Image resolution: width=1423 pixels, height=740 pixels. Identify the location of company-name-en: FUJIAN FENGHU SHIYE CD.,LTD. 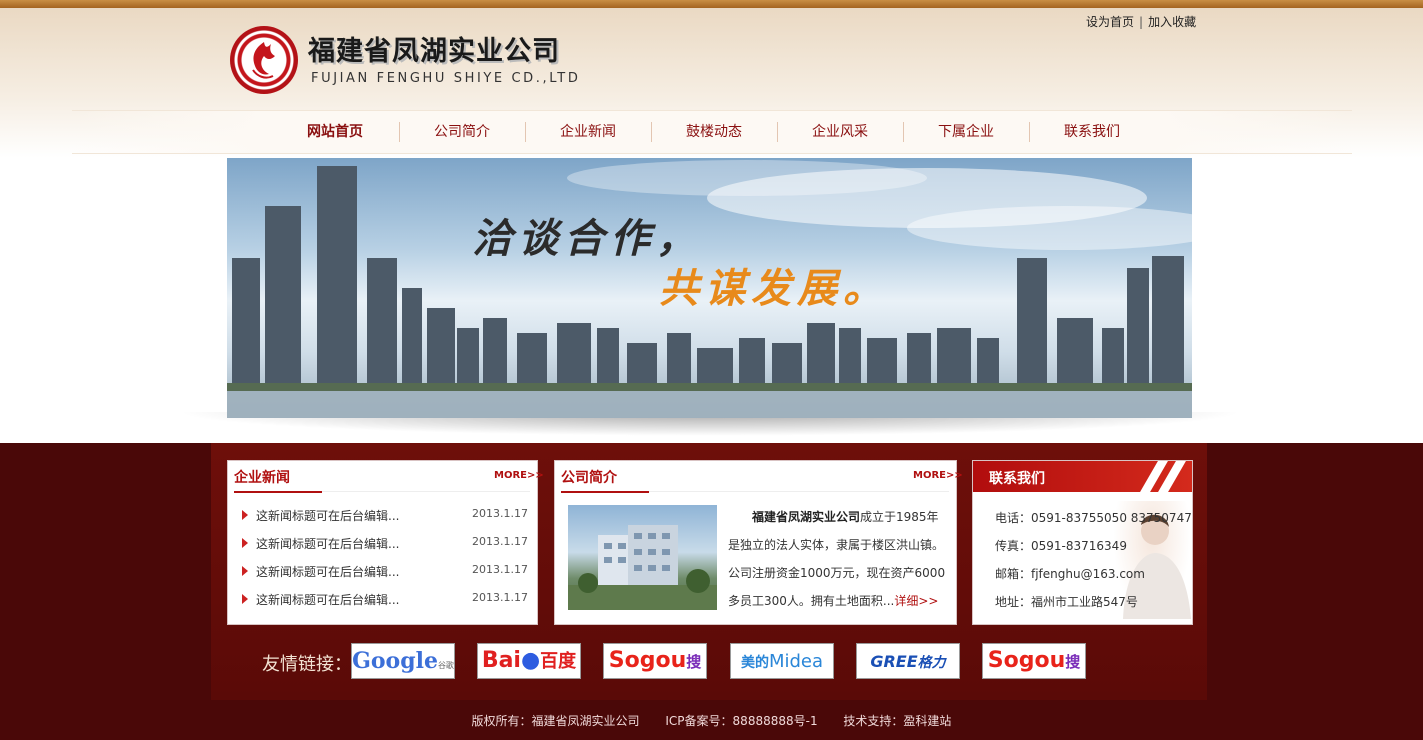
(446, 78).